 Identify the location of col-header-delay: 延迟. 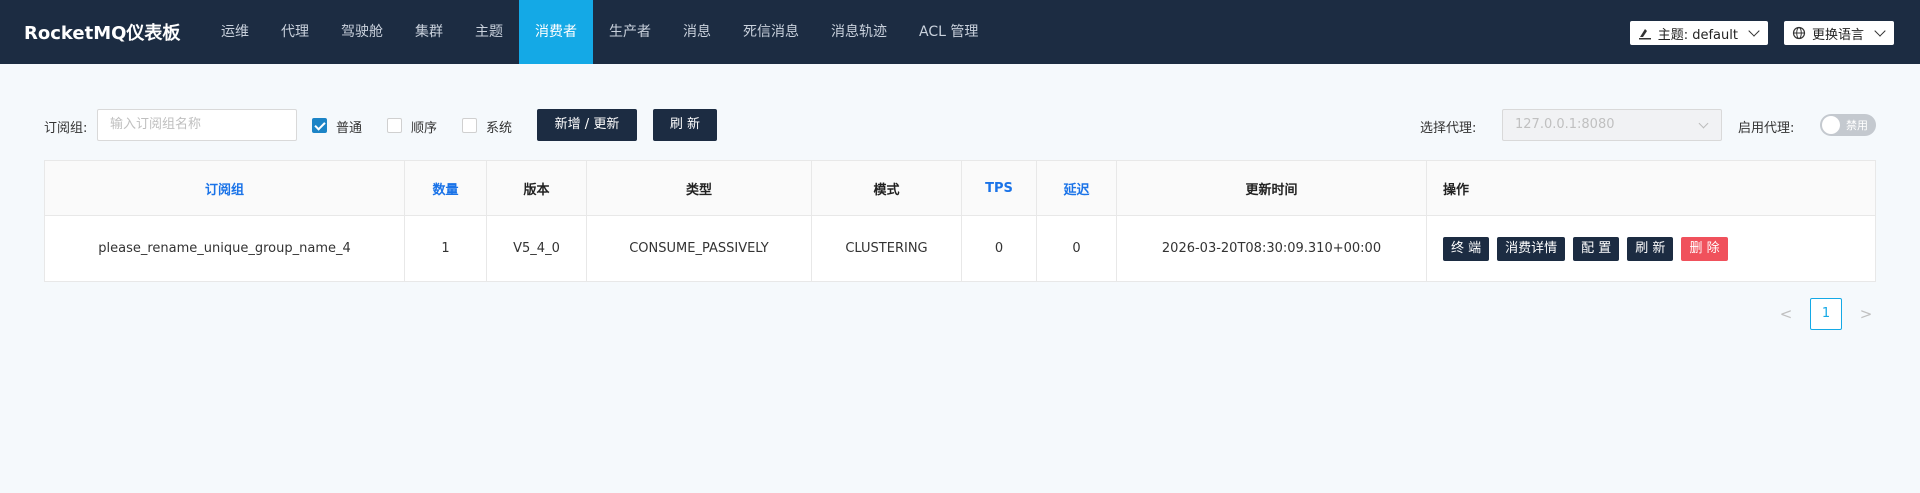
(1077, 188).